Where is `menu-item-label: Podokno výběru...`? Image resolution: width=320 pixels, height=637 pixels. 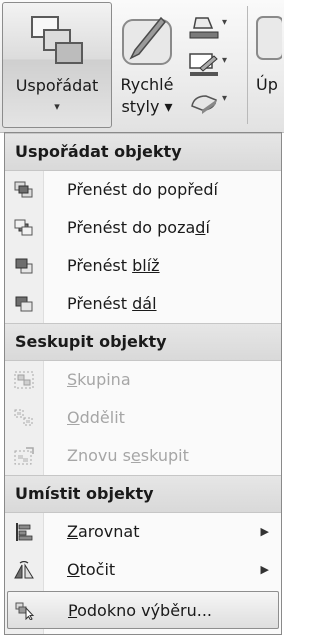 menu-item-label: Podokno výběru... is located at coordinates (140, 610).